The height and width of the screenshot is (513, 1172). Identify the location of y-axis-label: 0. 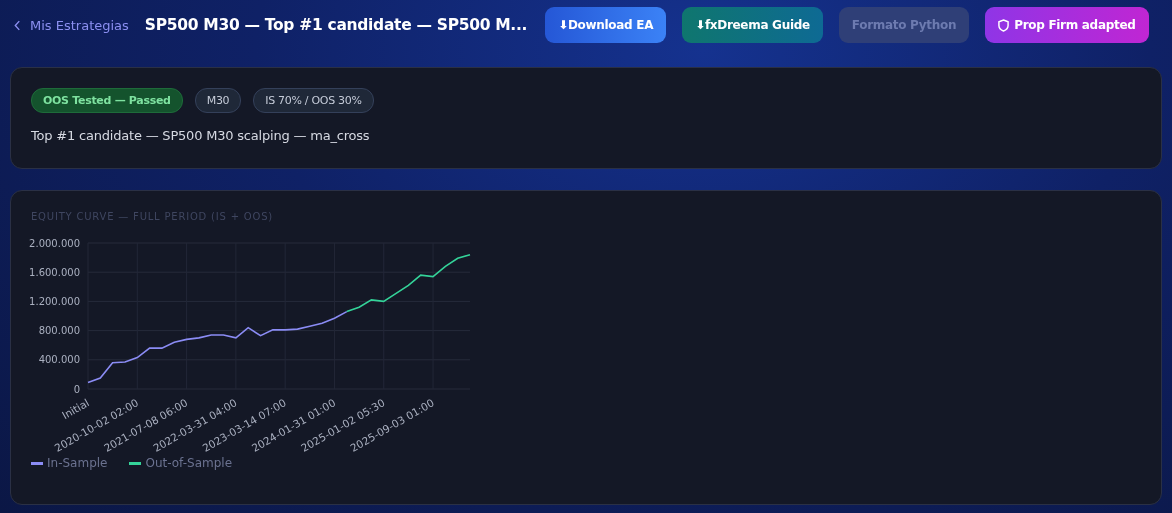
(76, 389).